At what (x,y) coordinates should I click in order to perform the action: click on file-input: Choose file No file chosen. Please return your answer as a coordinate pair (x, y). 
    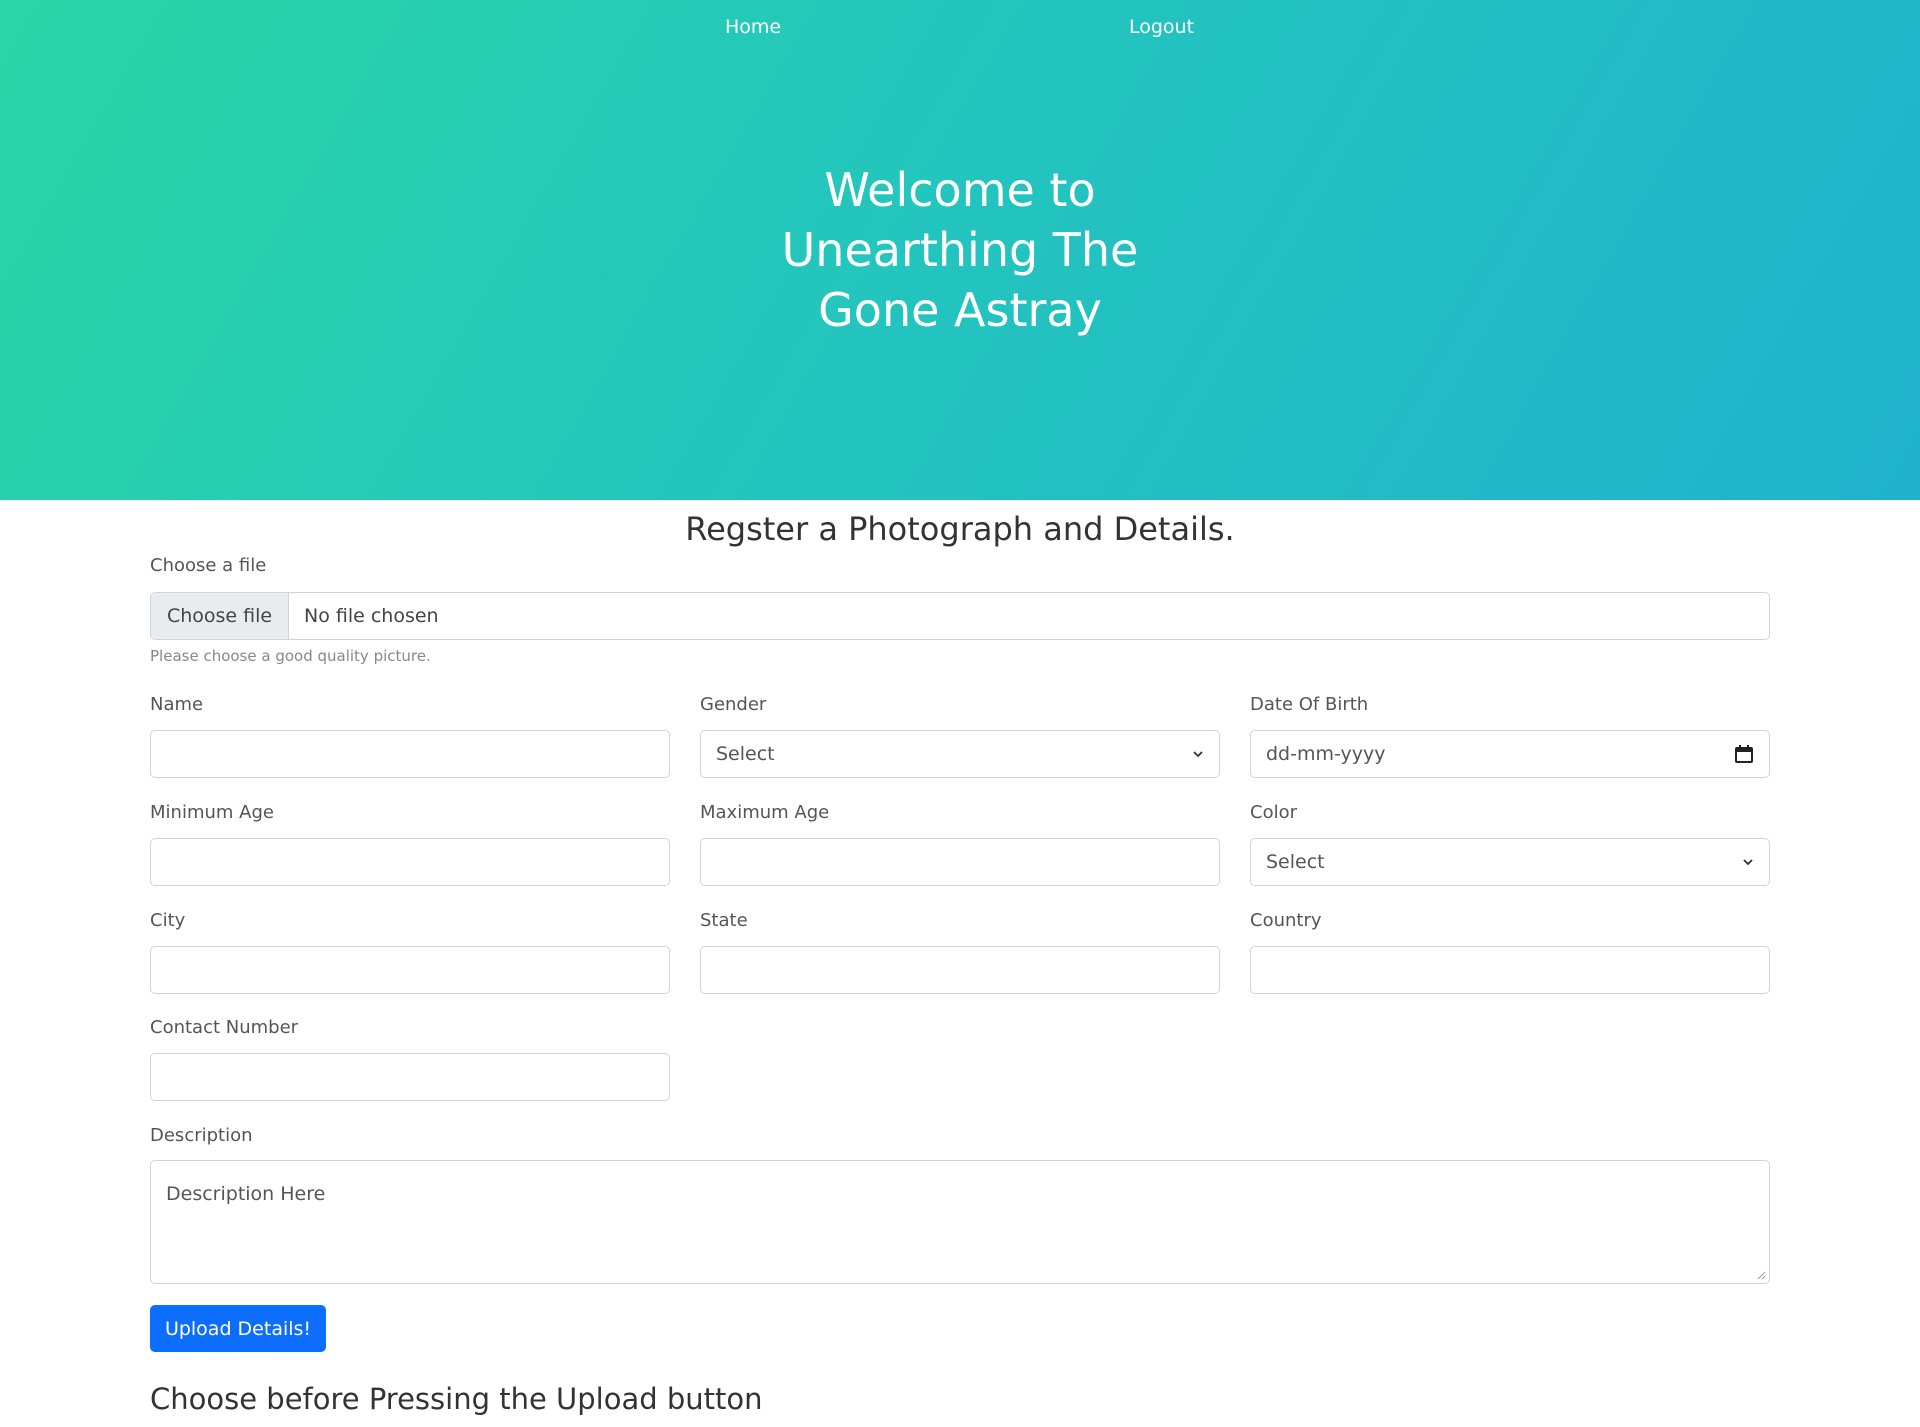
    Looking at the image, I should click on (960, 616).